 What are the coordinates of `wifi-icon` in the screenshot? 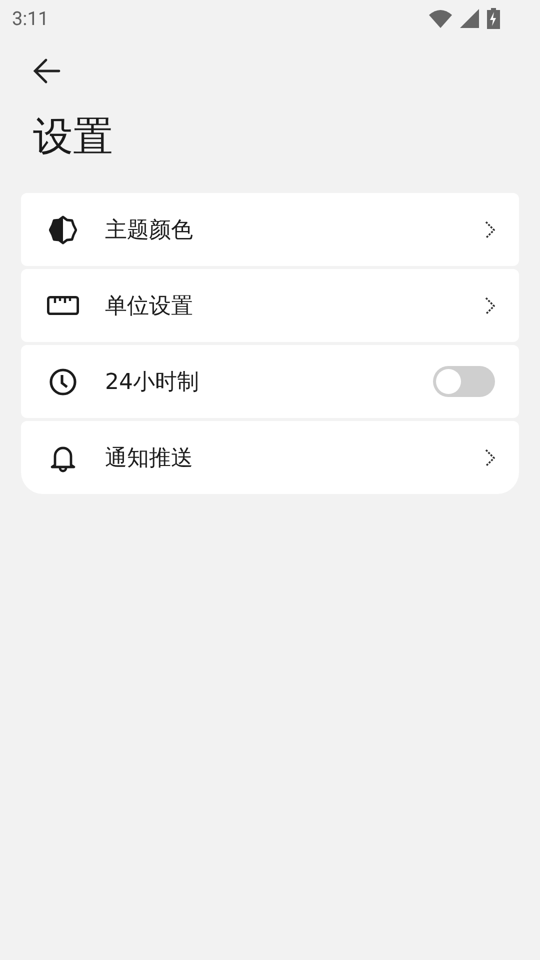 It's located at (440, 18).